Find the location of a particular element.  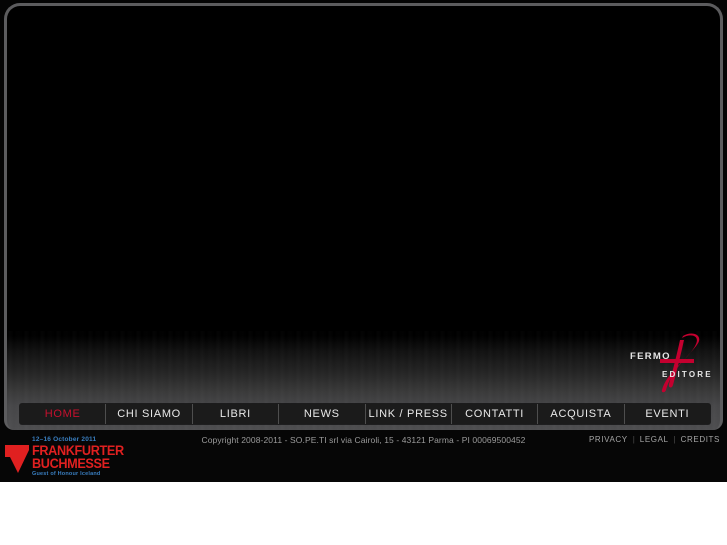

nav-item-label: LIBRI is located at coordinates (235, 414).